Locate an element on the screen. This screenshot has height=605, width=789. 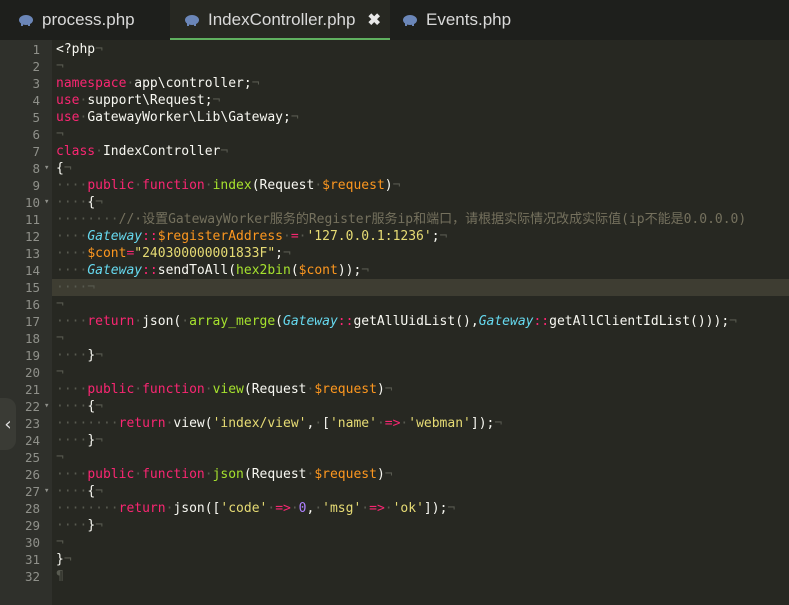
tab-label: process.php is located at coordinates (88, 19).